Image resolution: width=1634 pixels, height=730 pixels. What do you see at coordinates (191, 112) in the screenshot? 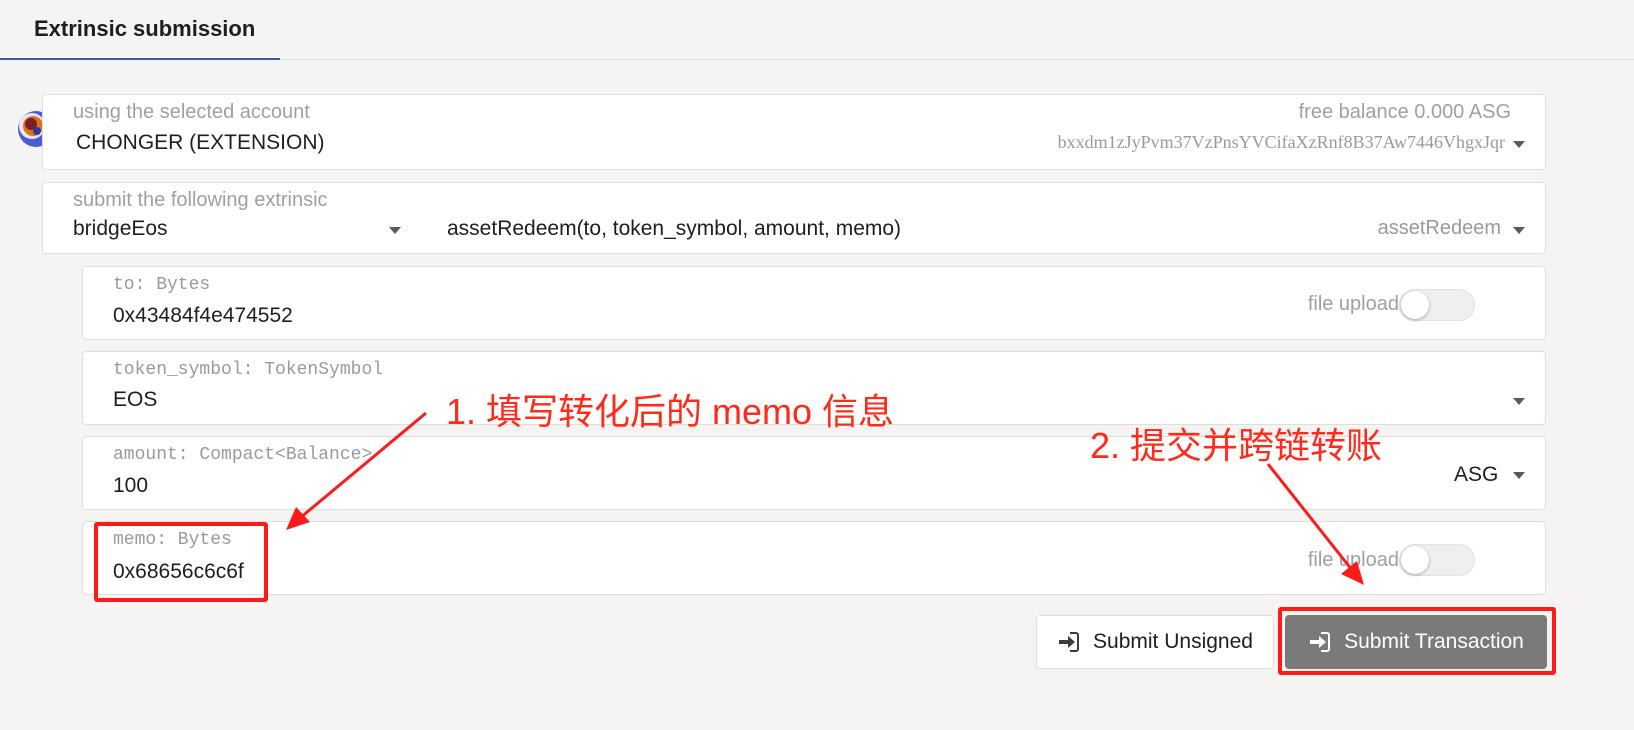
I see `account-label: using the selected account` at bounding box center [191, 112].